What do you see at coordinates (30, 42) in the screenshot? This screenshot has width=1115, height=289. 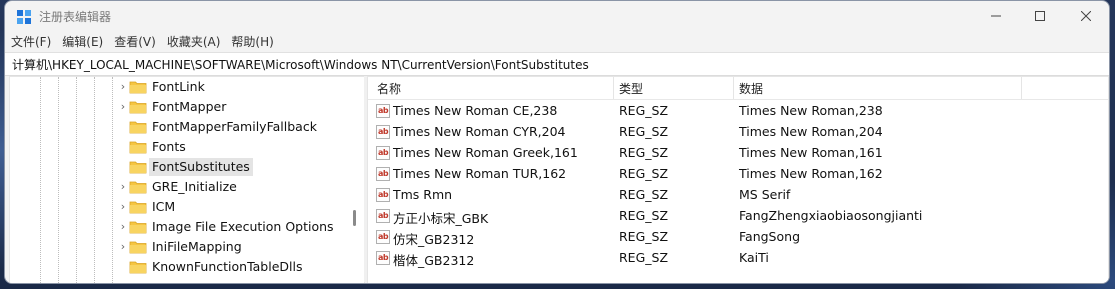 I see `menu-file: 文件(F)` at bounding box center [30, 42].